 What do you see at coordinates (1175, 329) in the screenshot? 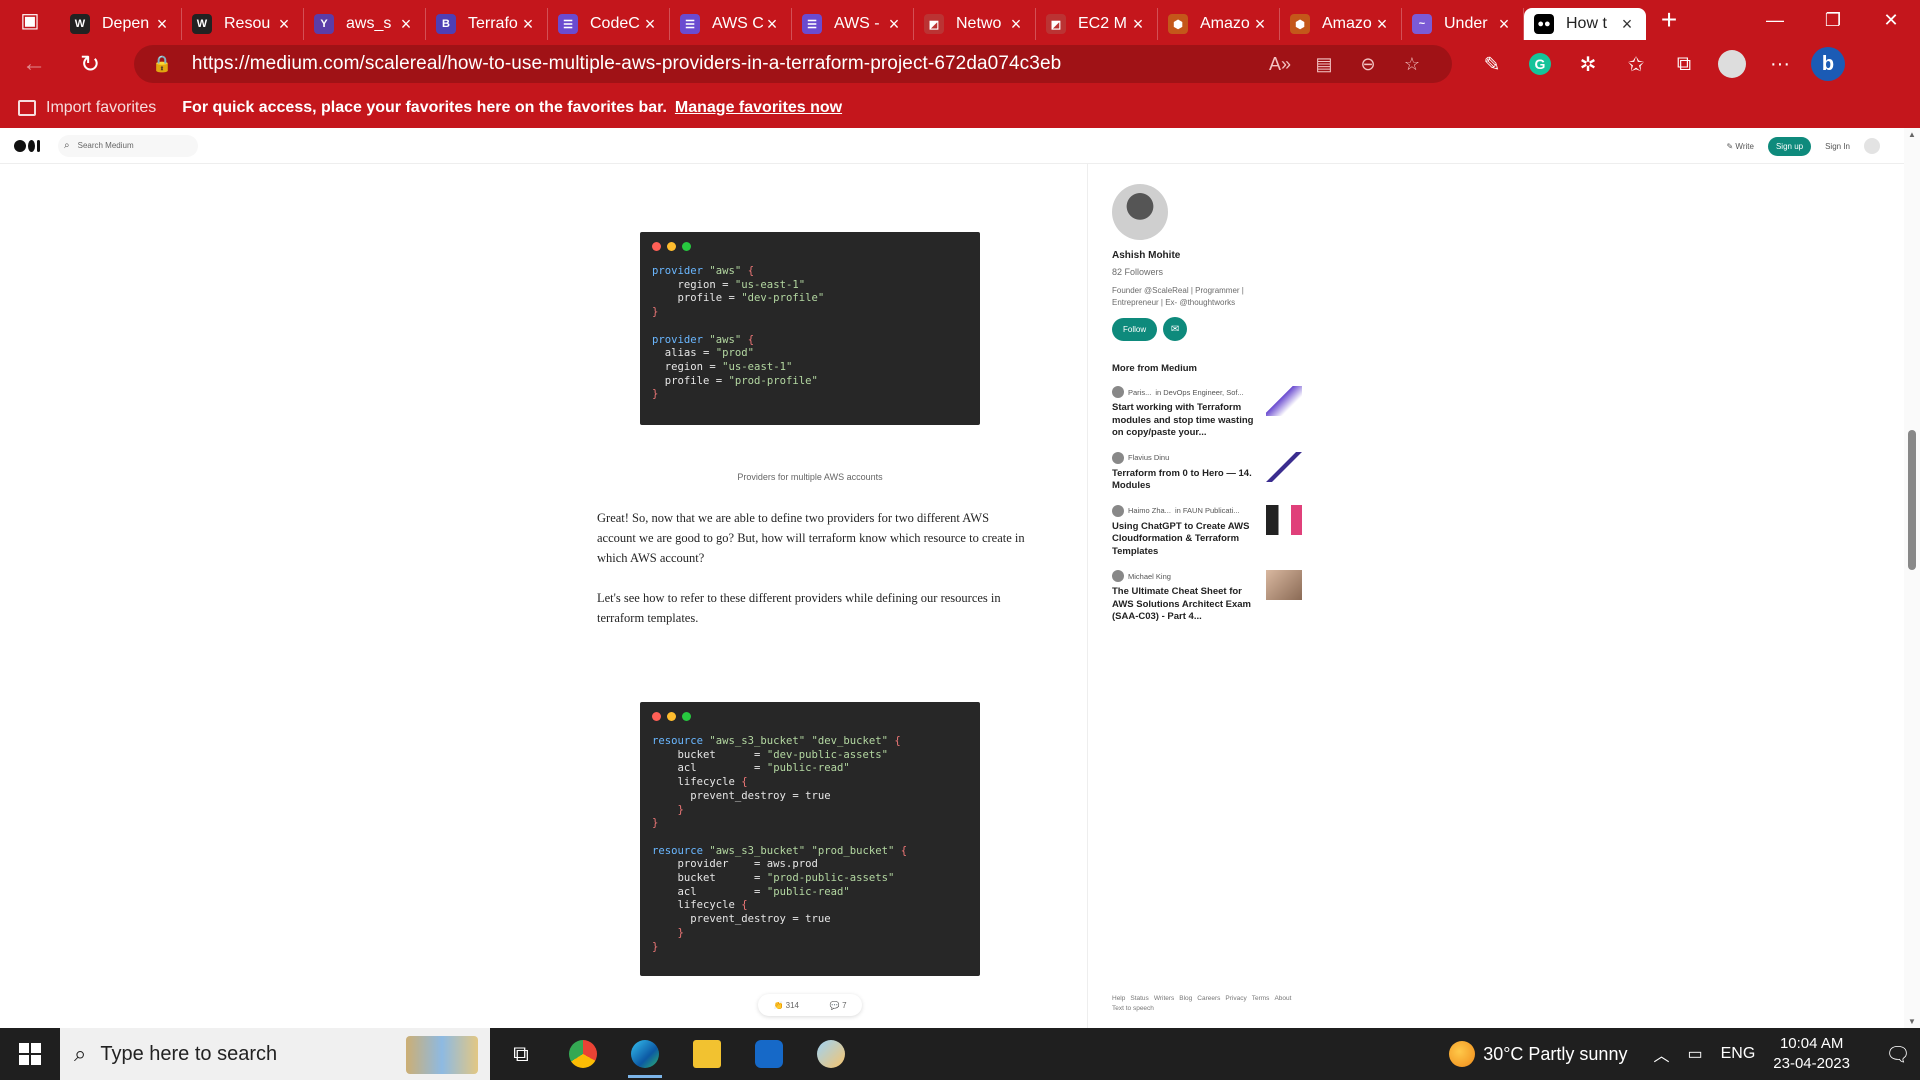
I see `subscribe-mail-icon: ✉` at bounding box center [1175, 329].